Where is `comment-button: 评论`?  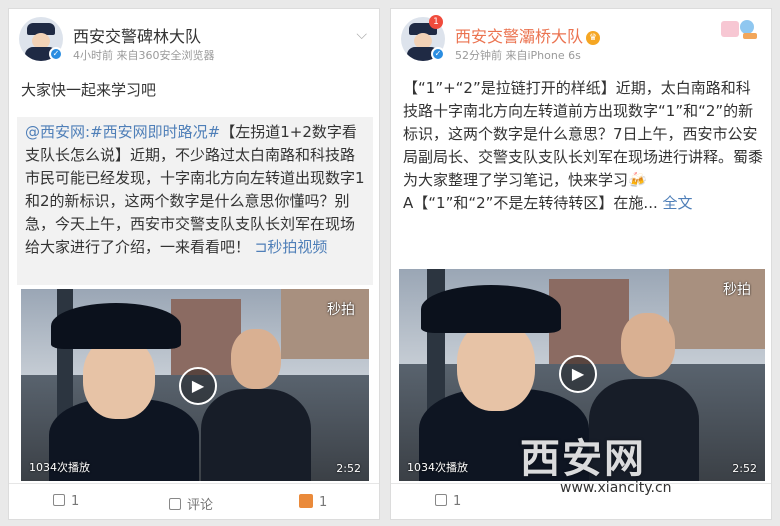
comment-button: 评论 is located at coordinates (191, 503).